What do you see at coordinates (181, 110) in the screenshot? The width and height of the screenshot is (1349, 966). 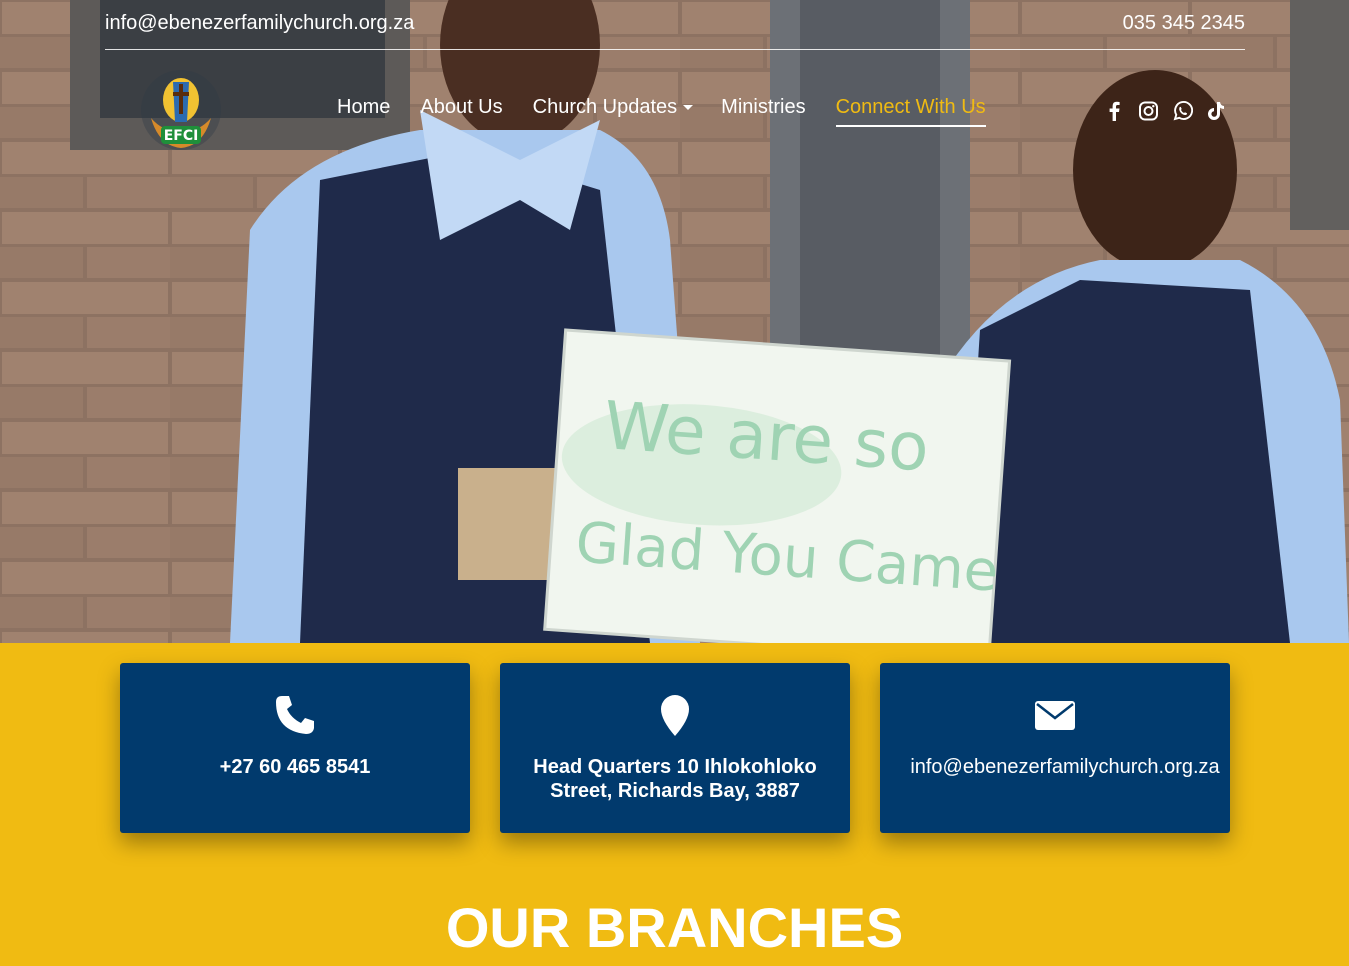 I see `church-logo: EFCI` at bounding box center [181, 110].